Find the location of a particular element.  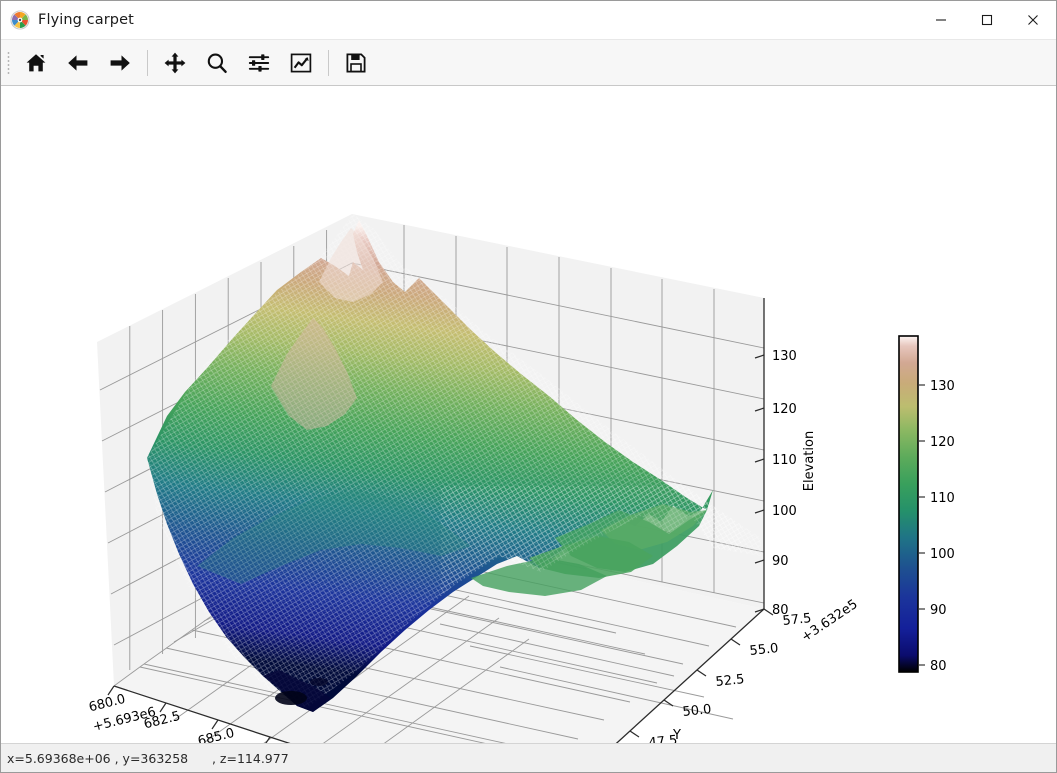

pan-move-icon is located at coordinates (175, 62).